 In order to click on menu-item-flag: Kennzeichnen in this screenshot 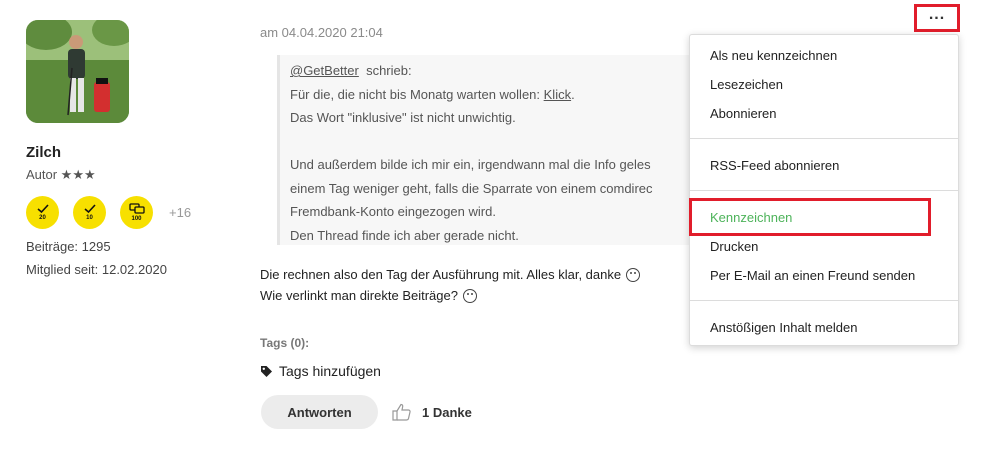, I will do `click(751, 217)`.